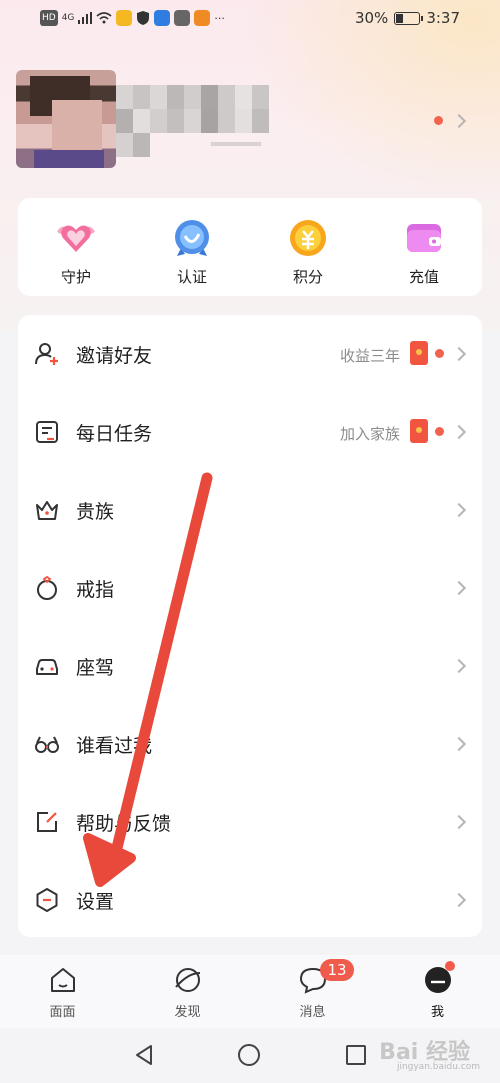 This screenshot has height=1083, width=500. What do you see at coordinates (250, 822) in the screenshot?
I see `menu-item-help-feedback: 帮助与反馈` at bounding box center [250, 822].